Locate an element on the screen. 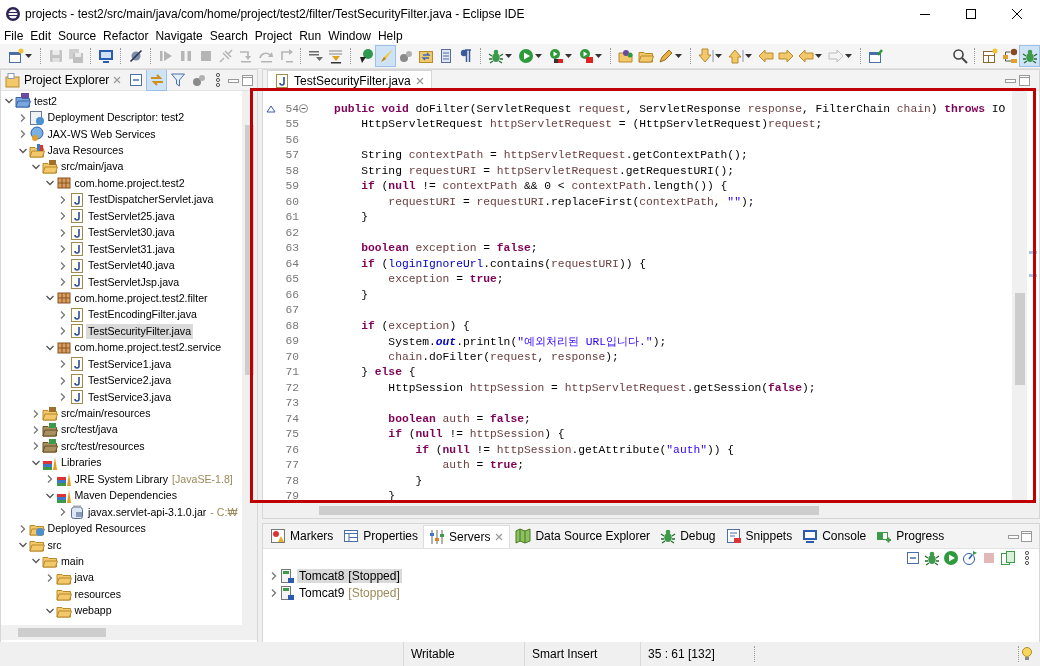 The image size is (1040, 666). tree-item: TestServlet31.java is located at coordinates (131, 249).